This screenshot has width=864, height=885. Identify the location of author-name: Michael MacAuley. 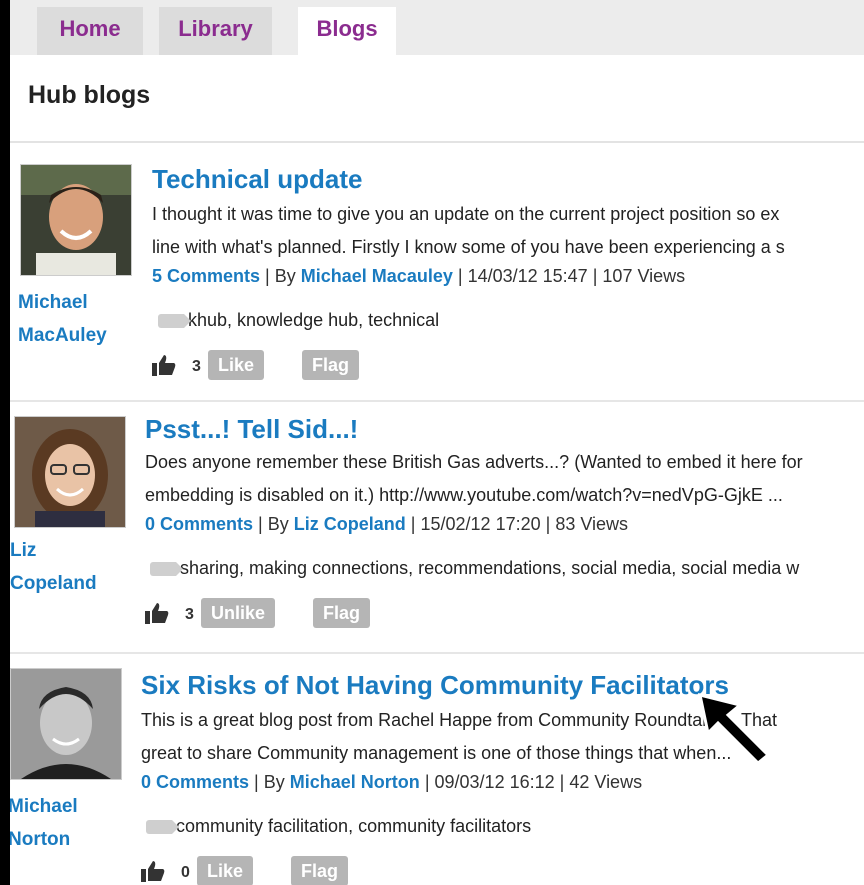
(73, 319).